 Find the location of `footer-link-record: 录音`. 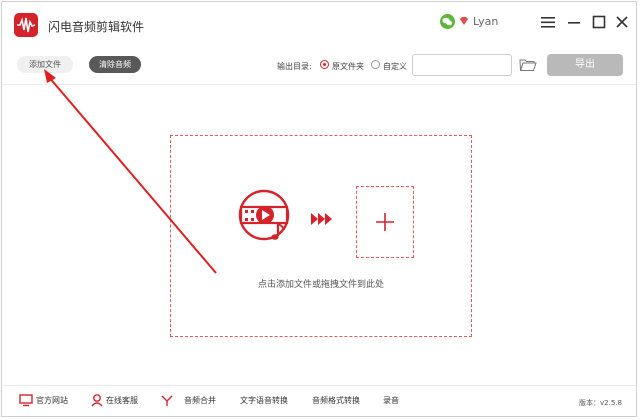

footer-link-record: 录音 is located at coordinates (391, 400).